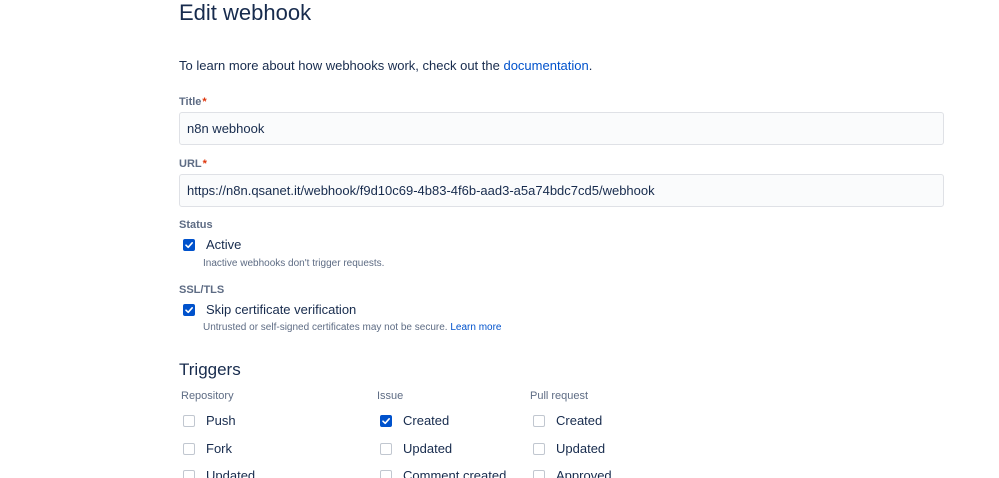  I want to click on url-label: URL*, so click(193, 164).